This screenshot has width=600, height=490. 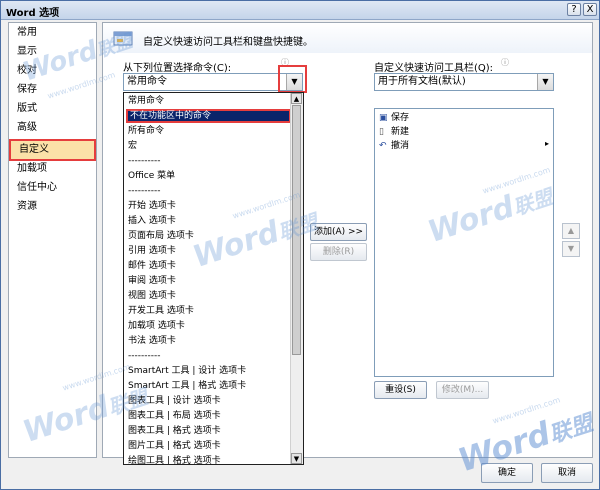 I want to click on dropdown-item: 邮件 选项卡, so click(x=208, y=266).